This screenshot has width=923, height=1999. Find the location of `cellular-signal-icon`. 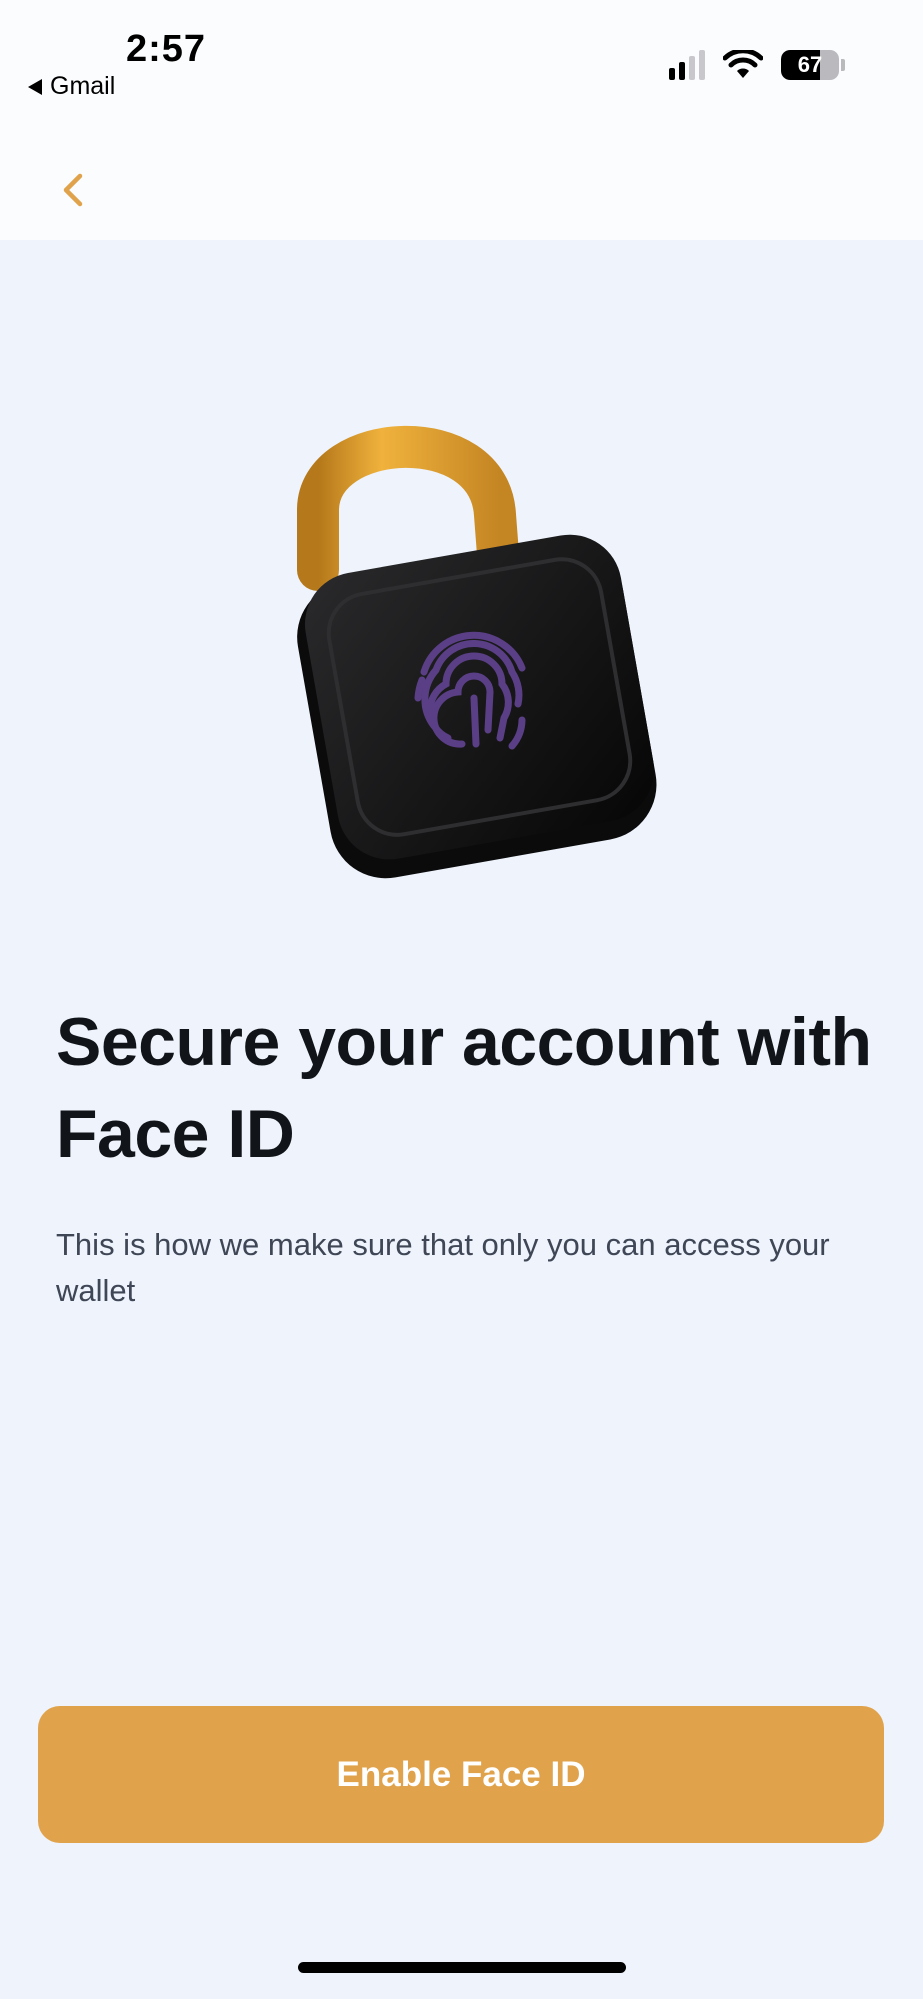

cellular-signal-icon is located at coordinates (687, 65).